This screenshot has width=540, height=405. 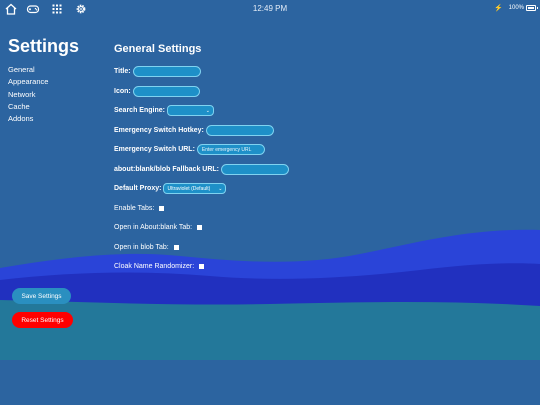 I want to click on enable-tabs-checkbox, so click(x=162, y=208).